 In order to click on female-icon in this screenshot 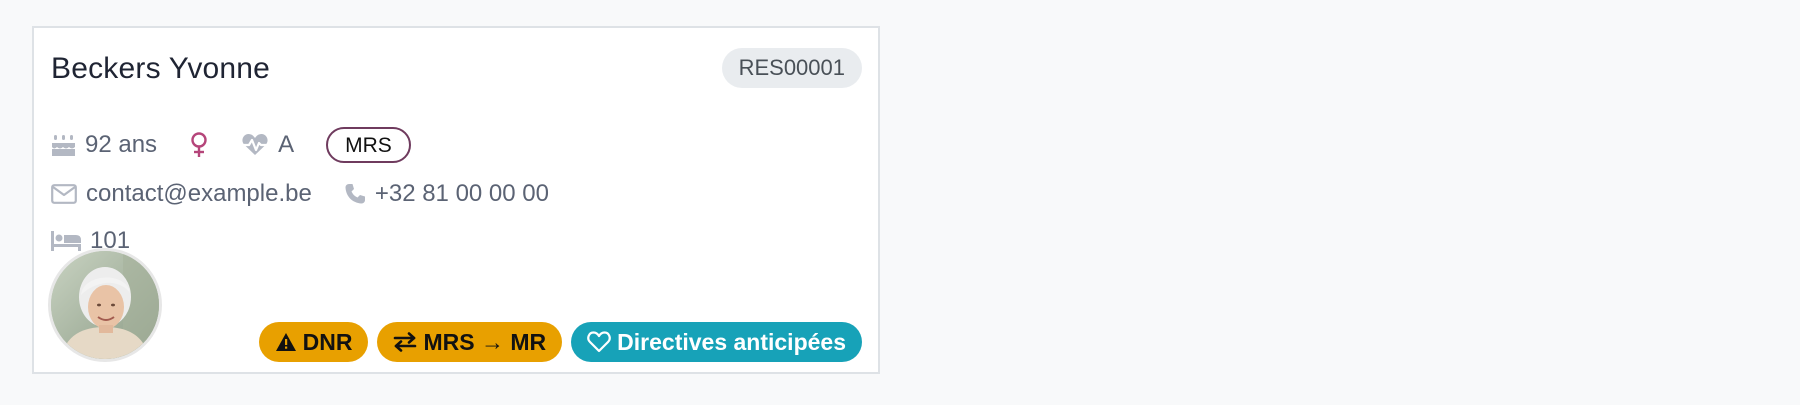, I will do `click(199, 145)`.